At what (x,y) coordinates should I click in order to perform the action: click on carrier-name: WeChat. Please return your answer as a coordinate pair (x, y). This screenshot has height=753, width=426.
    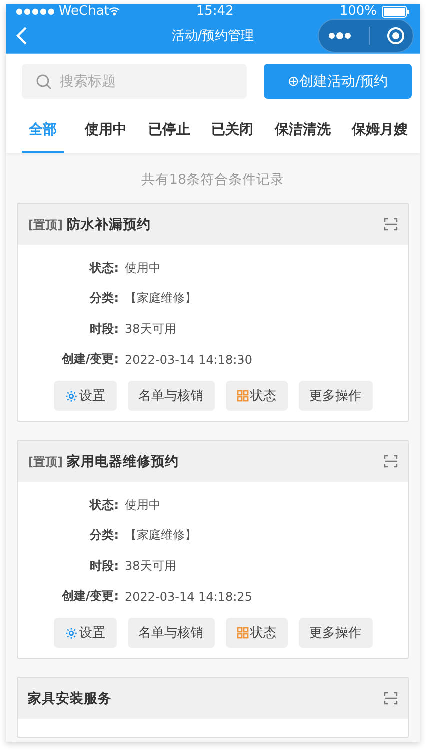
    Looking at the image, I should click on (84, 11).